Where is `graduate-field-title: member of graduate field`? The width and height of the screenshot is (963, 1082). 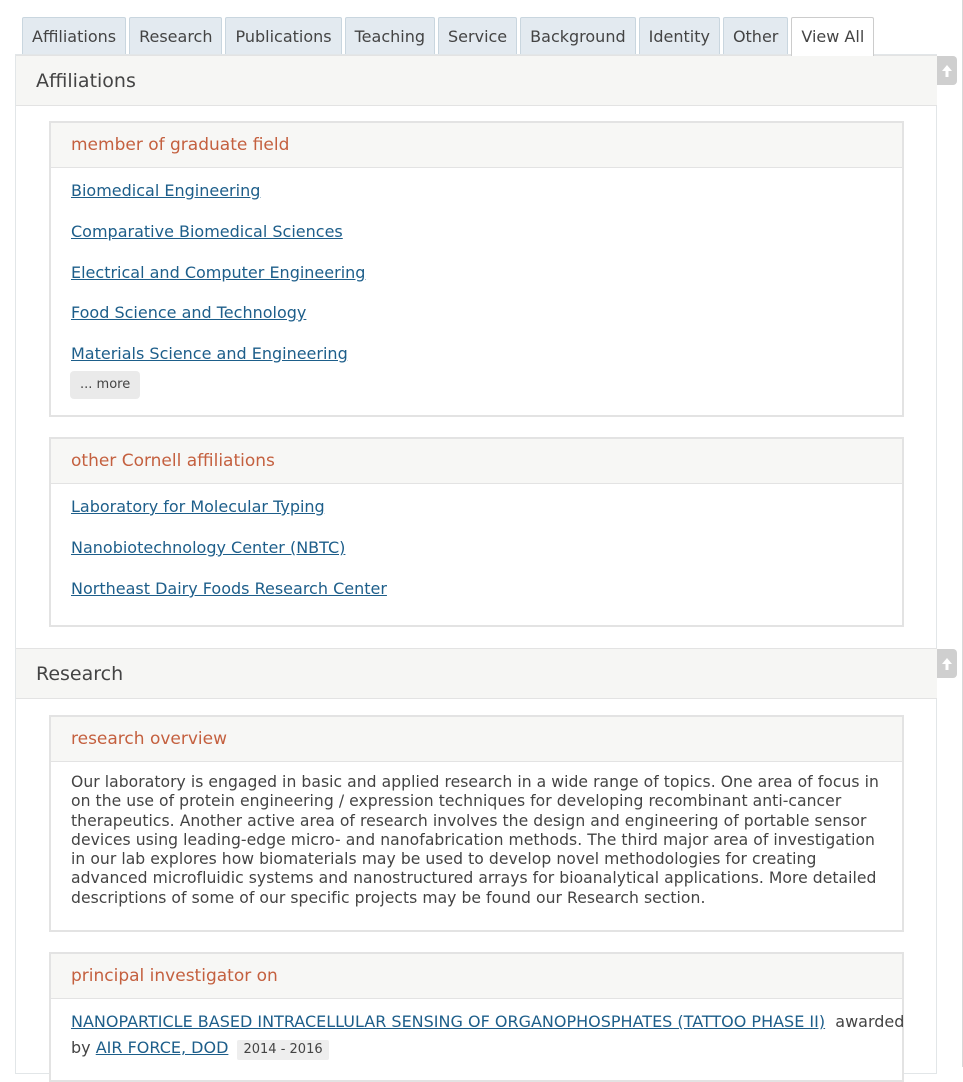 graduate-field-title: member of graduate field is located at coordinates (180, 145).